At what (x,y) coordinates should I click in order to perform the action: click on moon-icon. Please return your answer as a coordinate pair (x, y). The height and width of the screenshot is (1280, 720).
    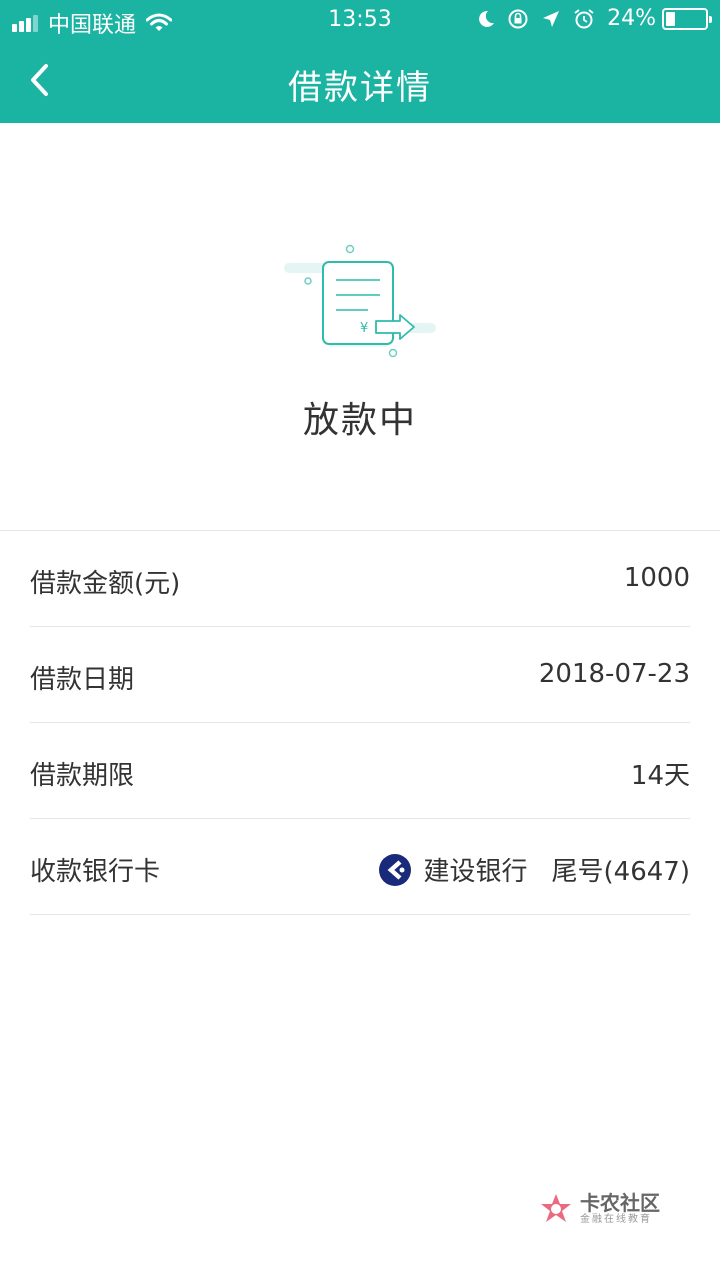
    Looking at the image, I should click on (486, 19).